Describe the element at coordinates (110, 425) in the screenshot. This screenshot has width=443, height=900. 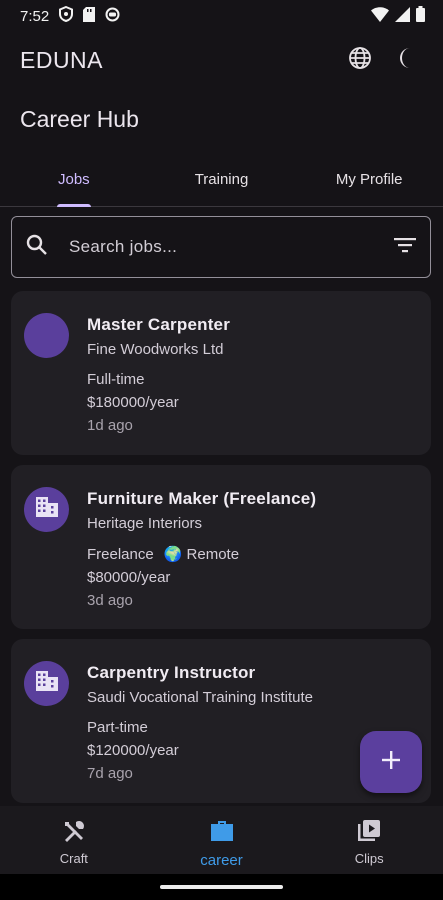
I see `job-posted: 1d ago` at that location.